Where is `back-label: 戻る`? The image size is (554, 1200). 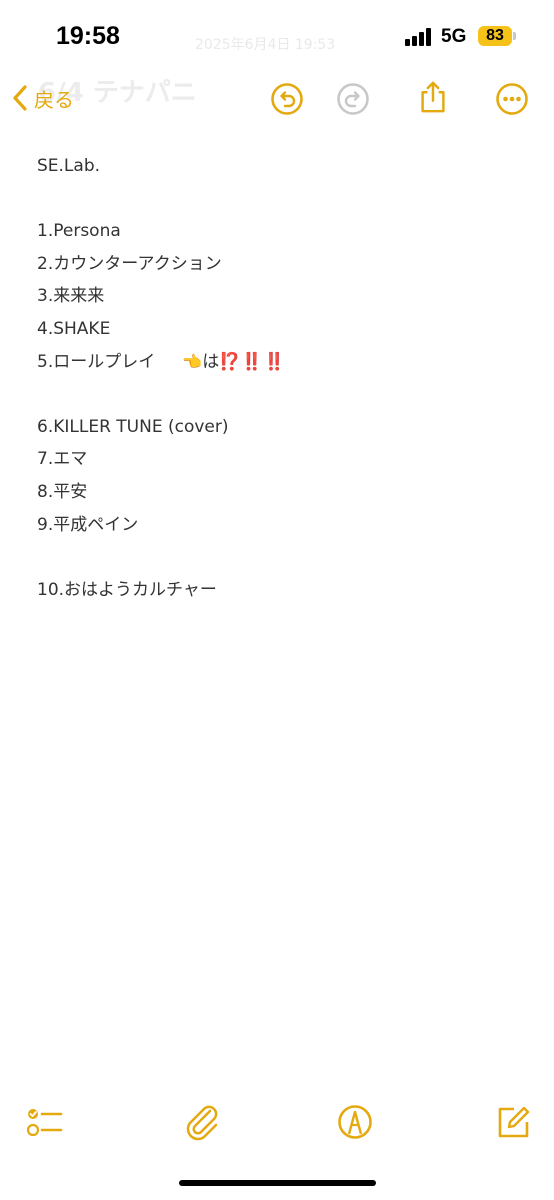
back-label: 戻る is located at coordinates (54, 99).